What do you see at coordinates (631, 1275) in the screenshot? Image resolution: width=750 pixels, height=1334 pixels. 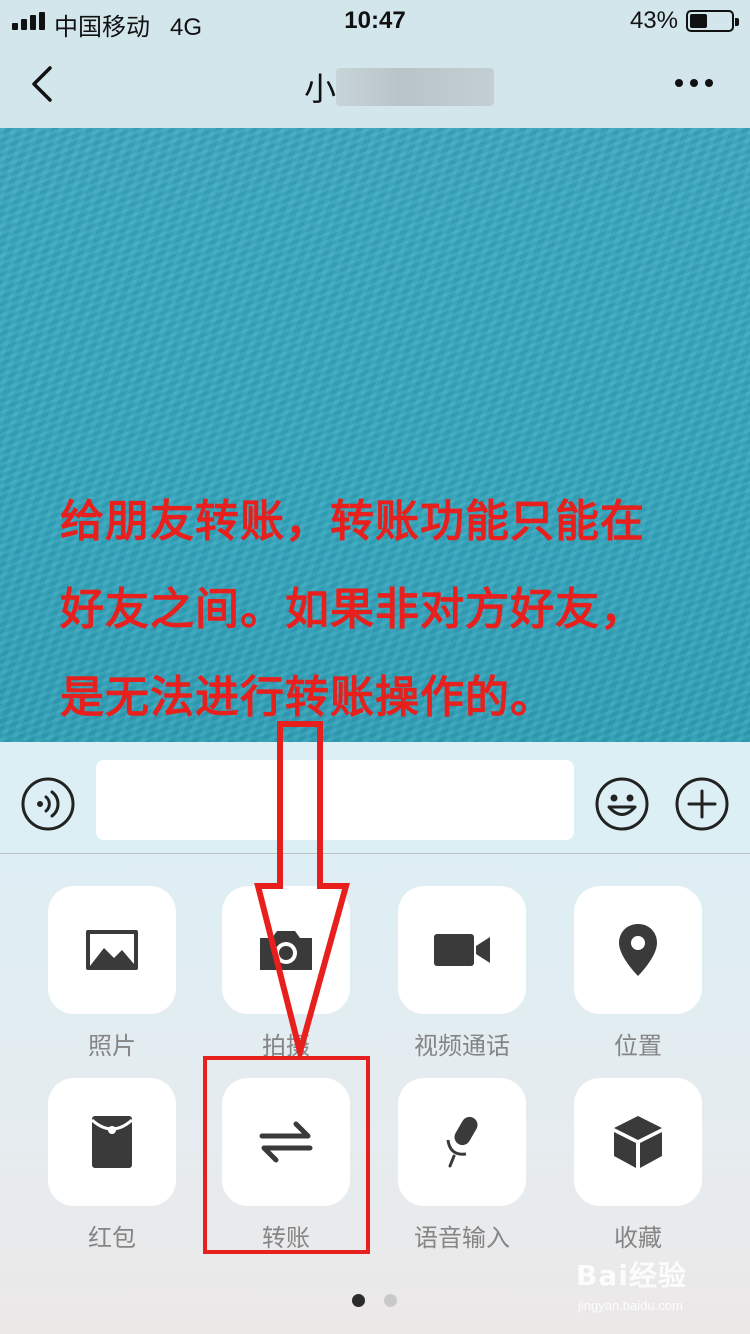 I see `watermark-logo: Bai经验` at bounding box center [631, 1275].